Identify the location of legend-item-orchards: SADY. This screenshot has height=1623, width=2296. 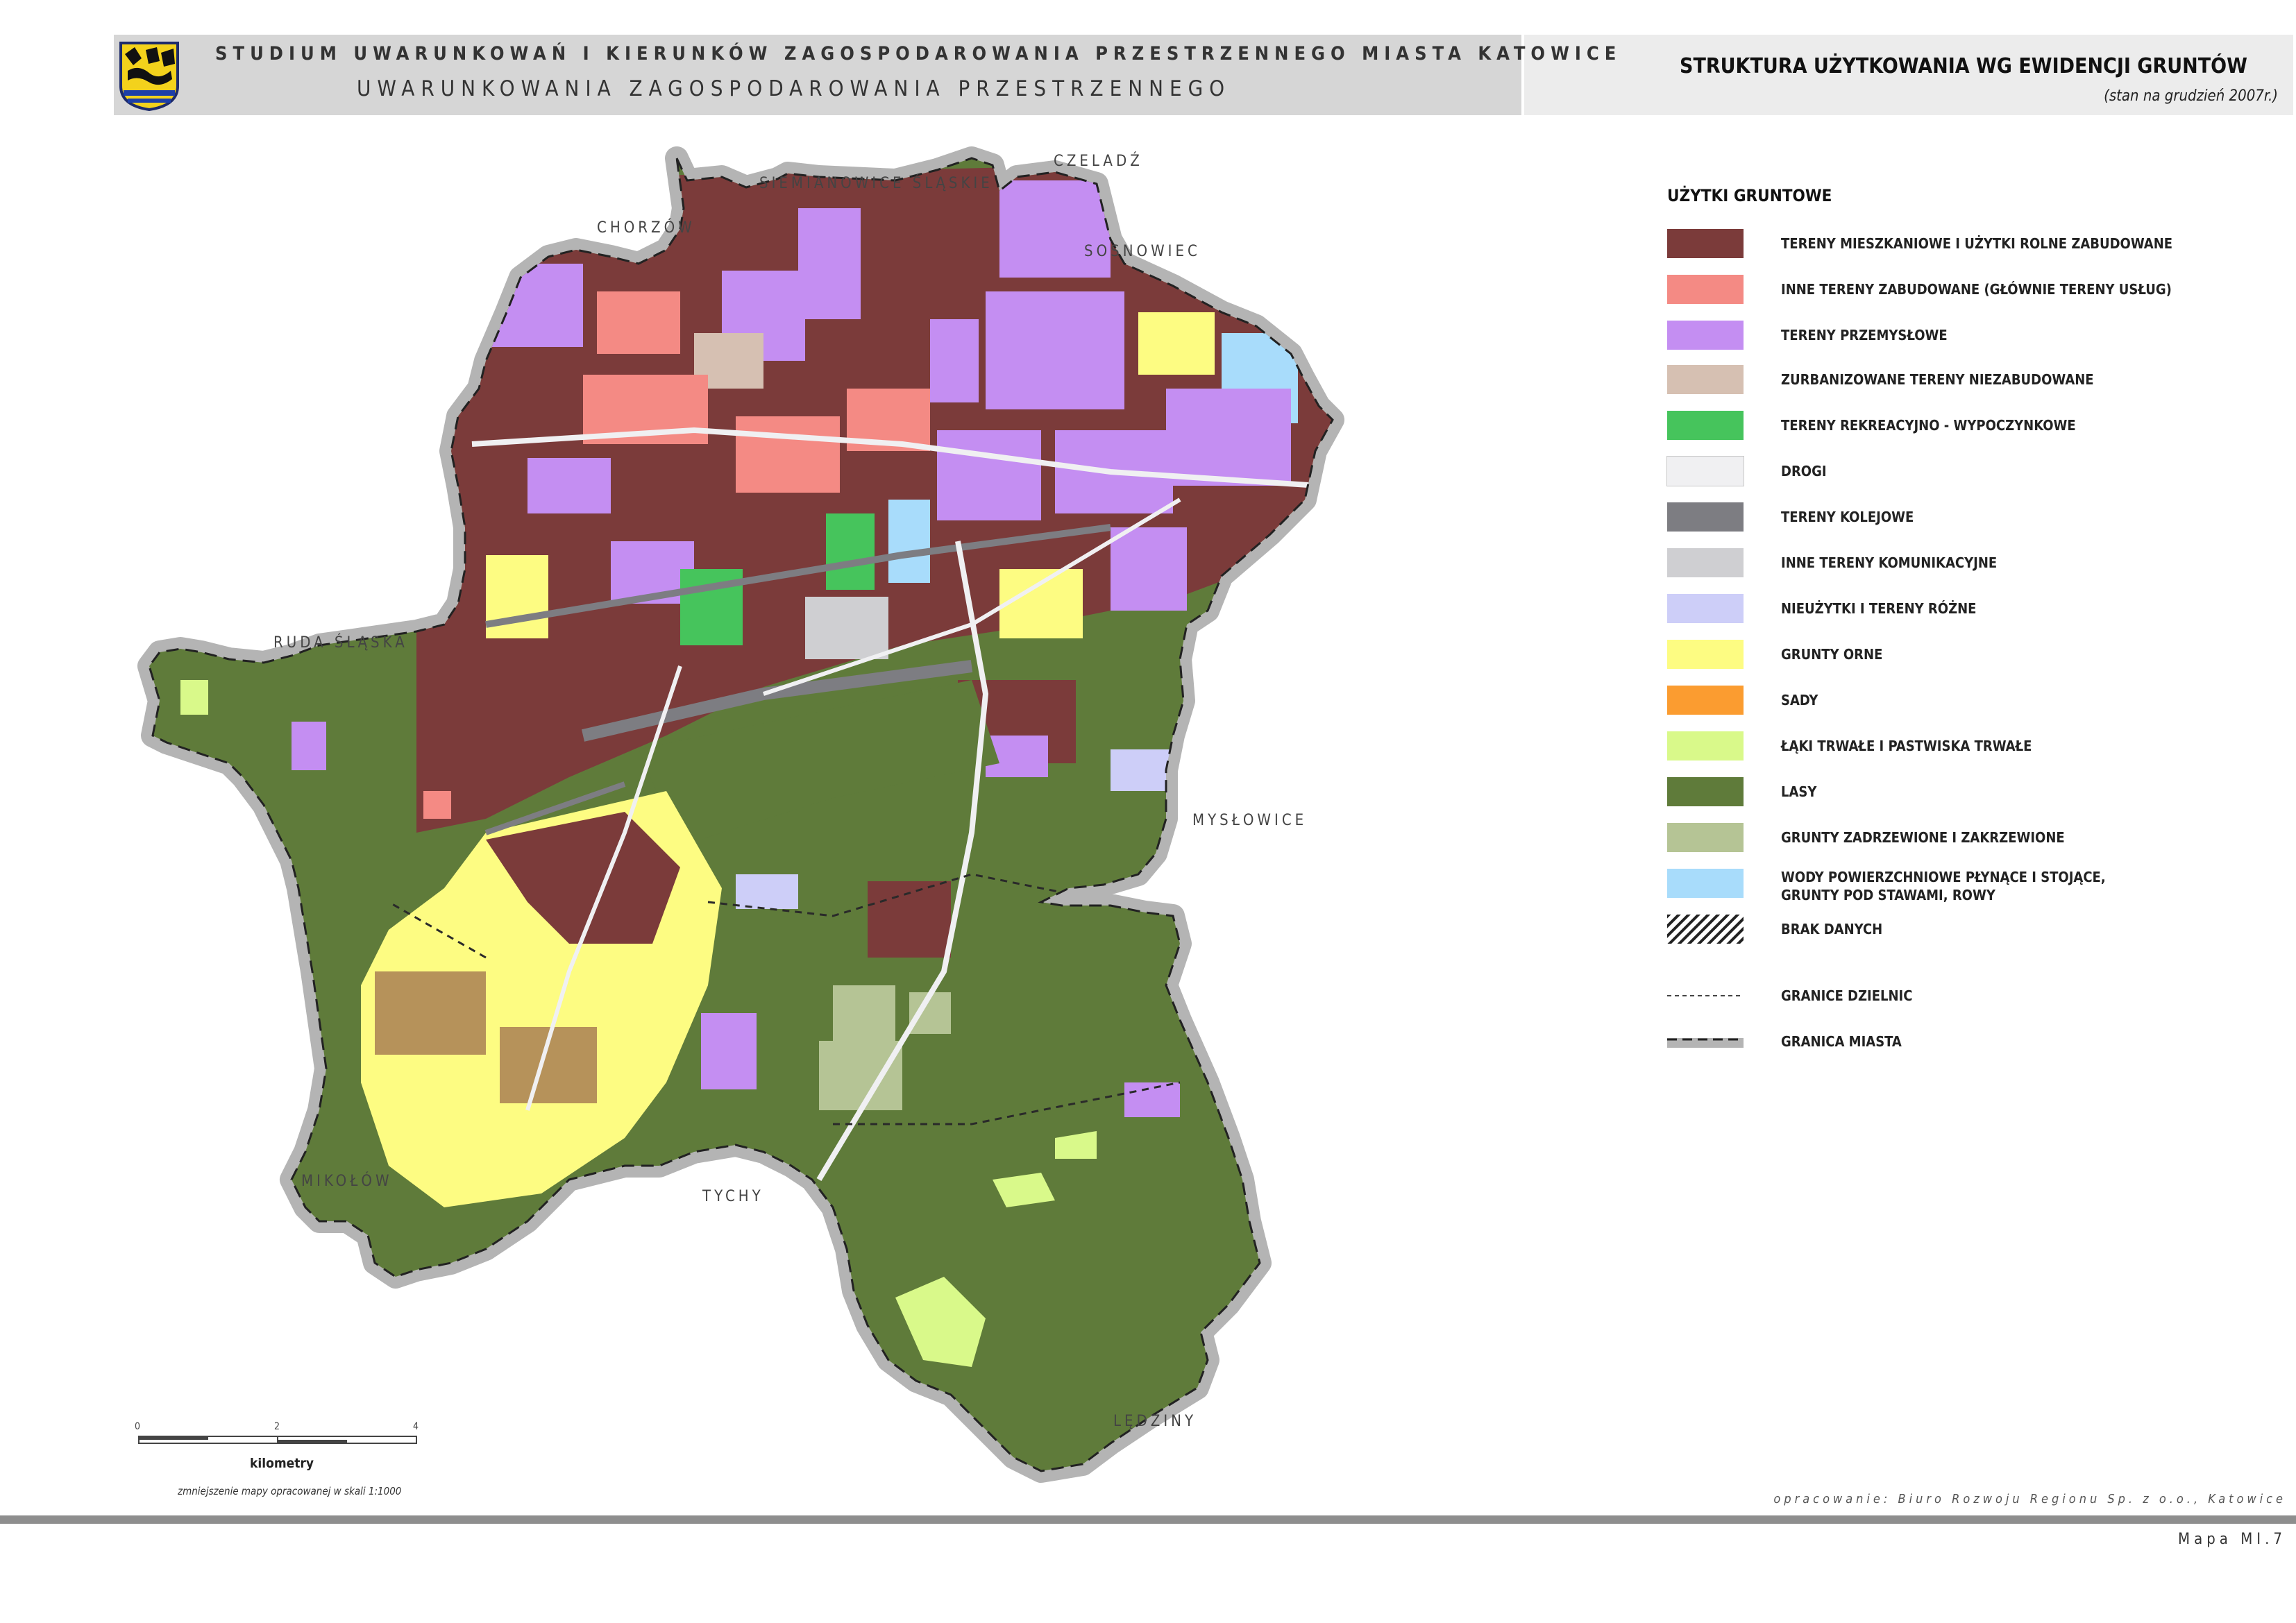
(1966, 701).